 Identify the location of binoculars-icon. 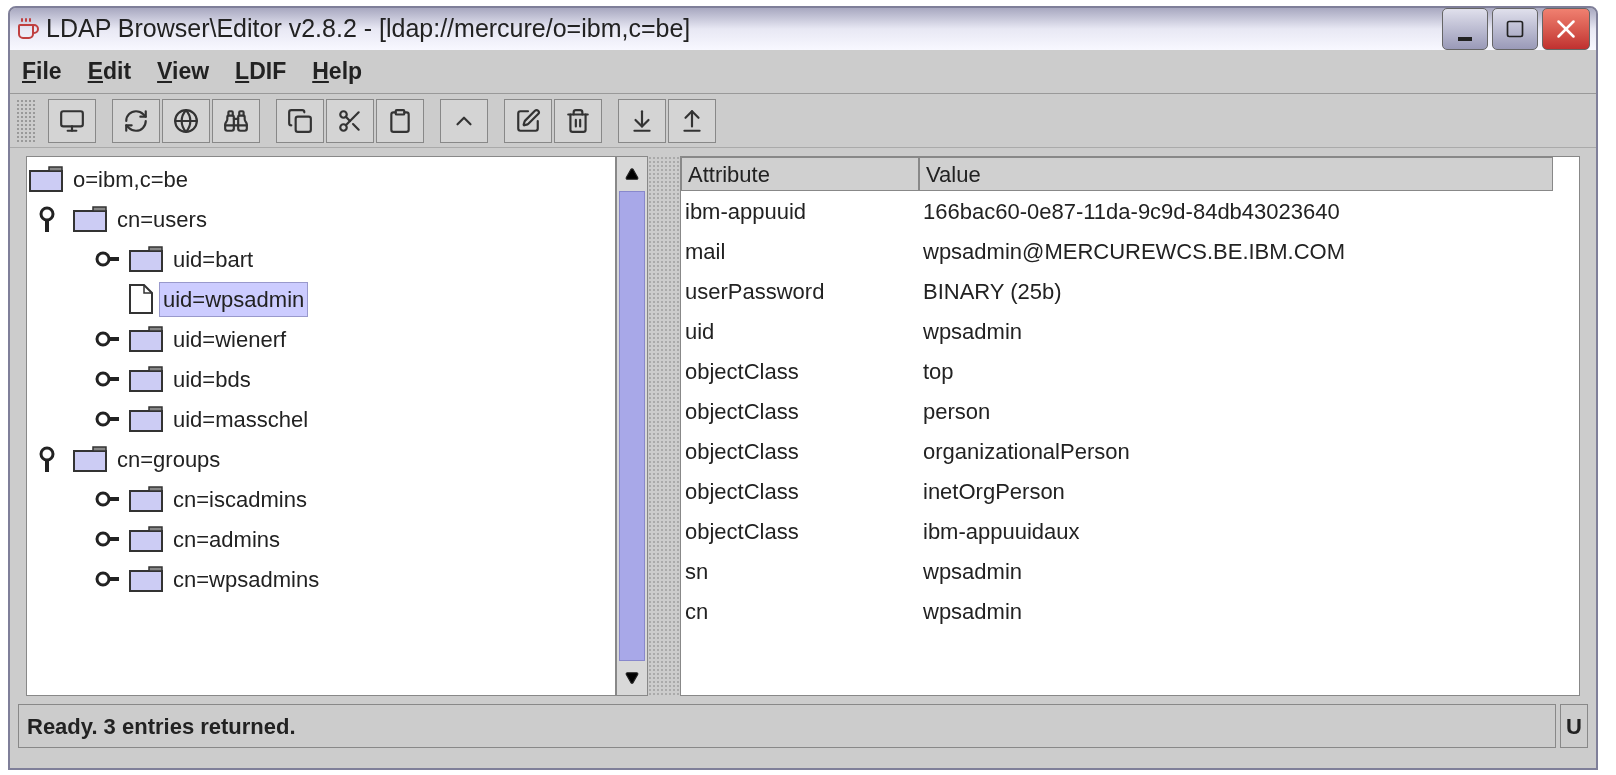
(236, 120).